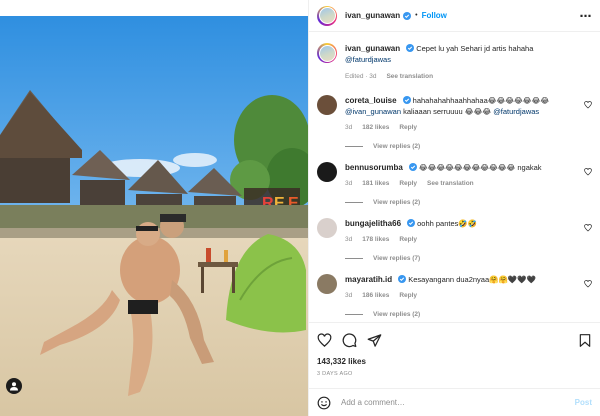  I want to click on view-replies-button: View replies (7), so click(468, 258).